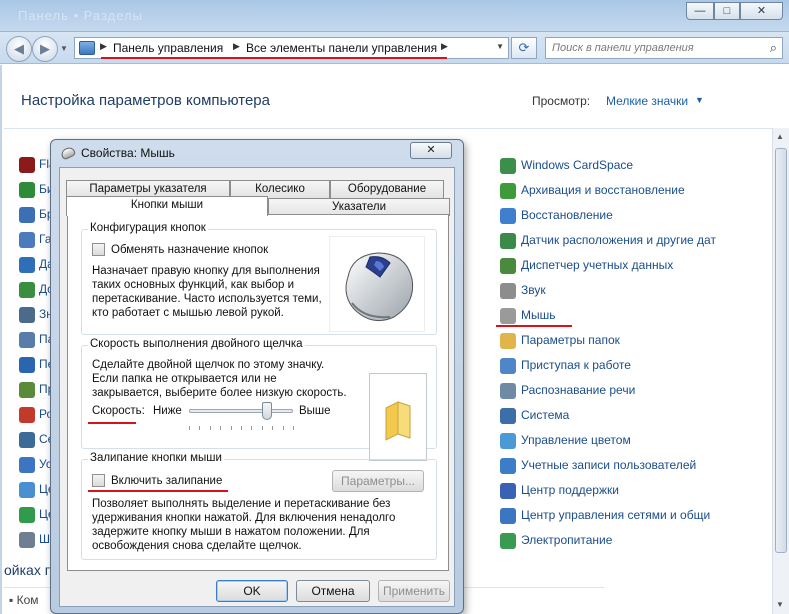 This screenshot has height=614, width=789. I want to click on scrollbar-thumb, so click(781, 350).